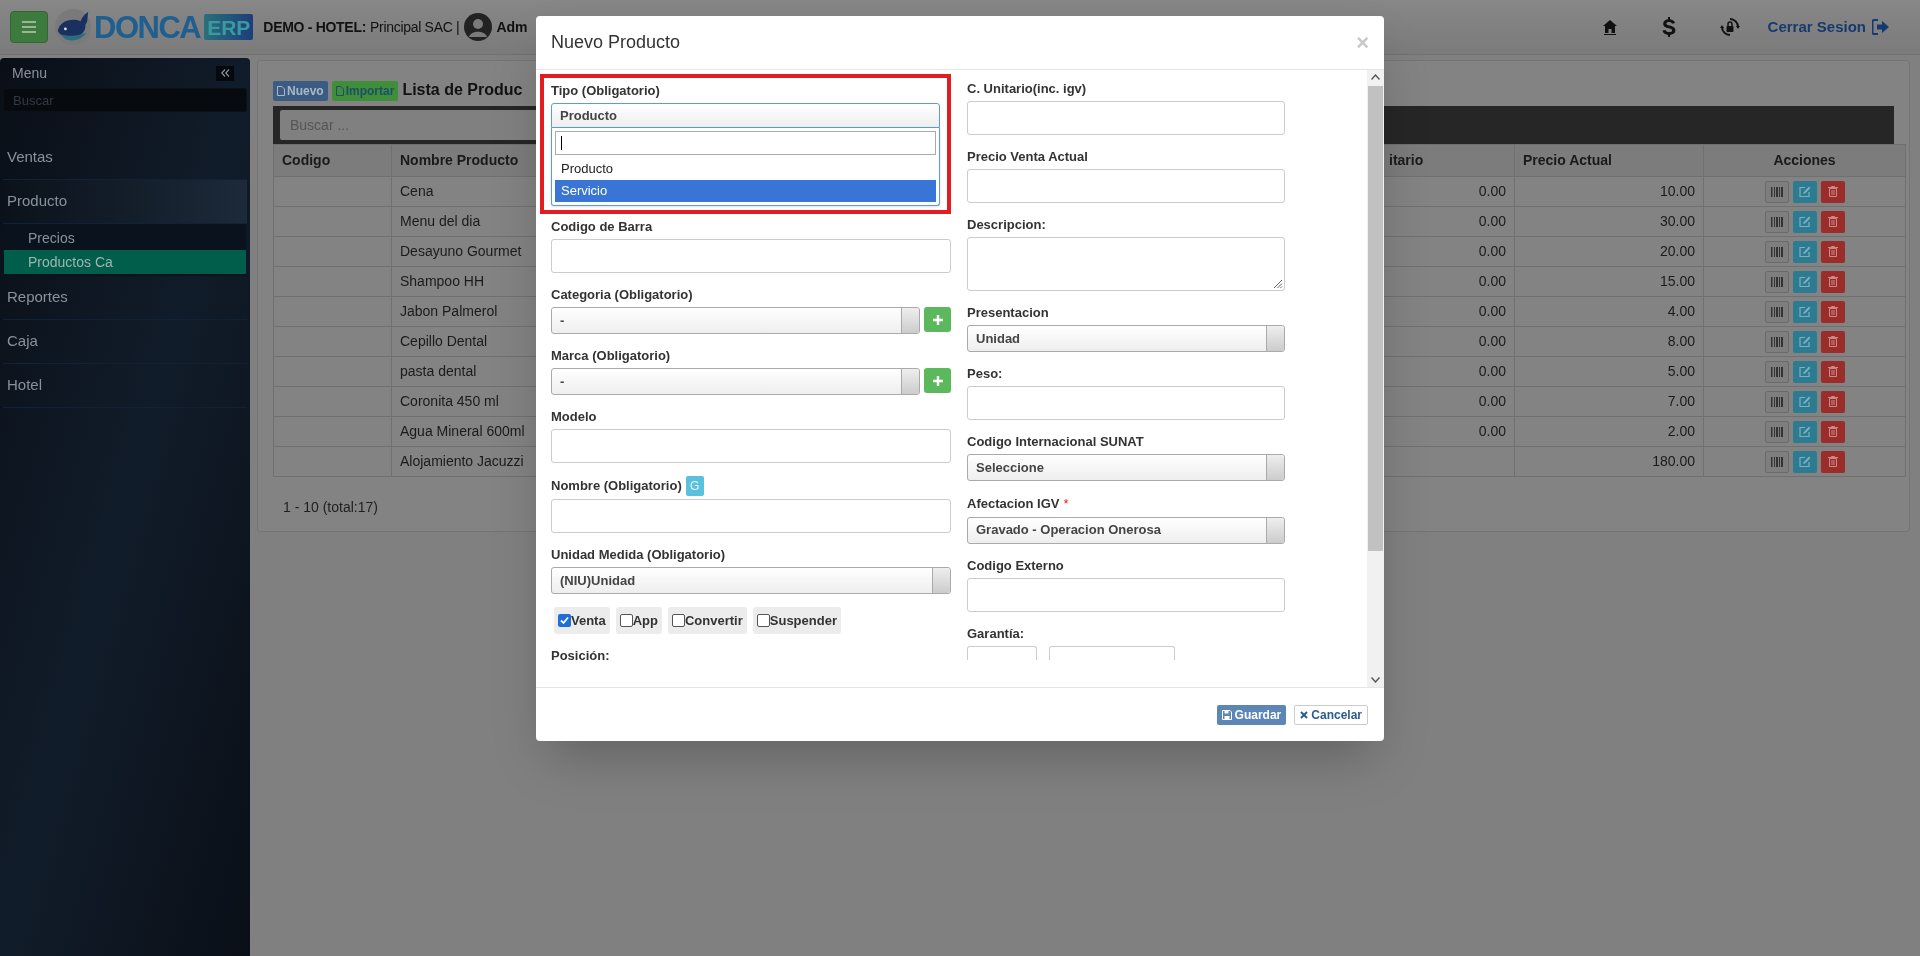 This screenshot has width=1920, height=956. I want to click on text-area, so click(1126, 264).